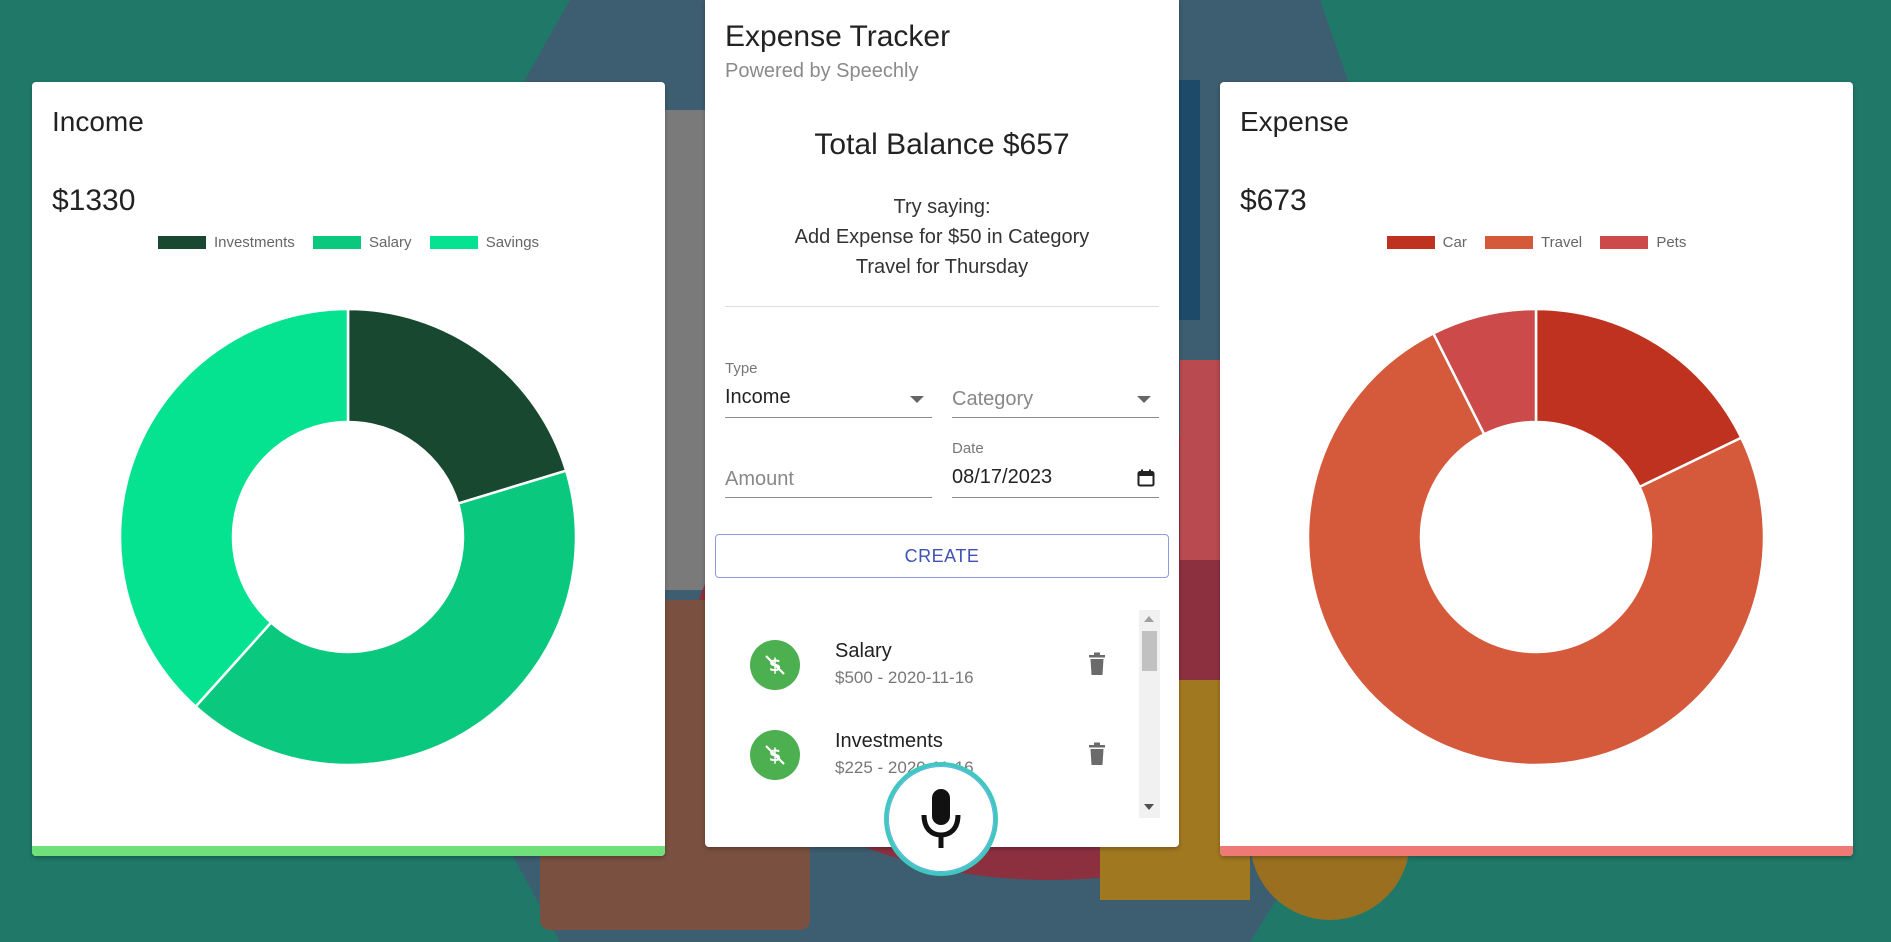 The width and height of the screenshot is (1891, 942). I want to click on category-placeholder: Category, so click(993, 399).